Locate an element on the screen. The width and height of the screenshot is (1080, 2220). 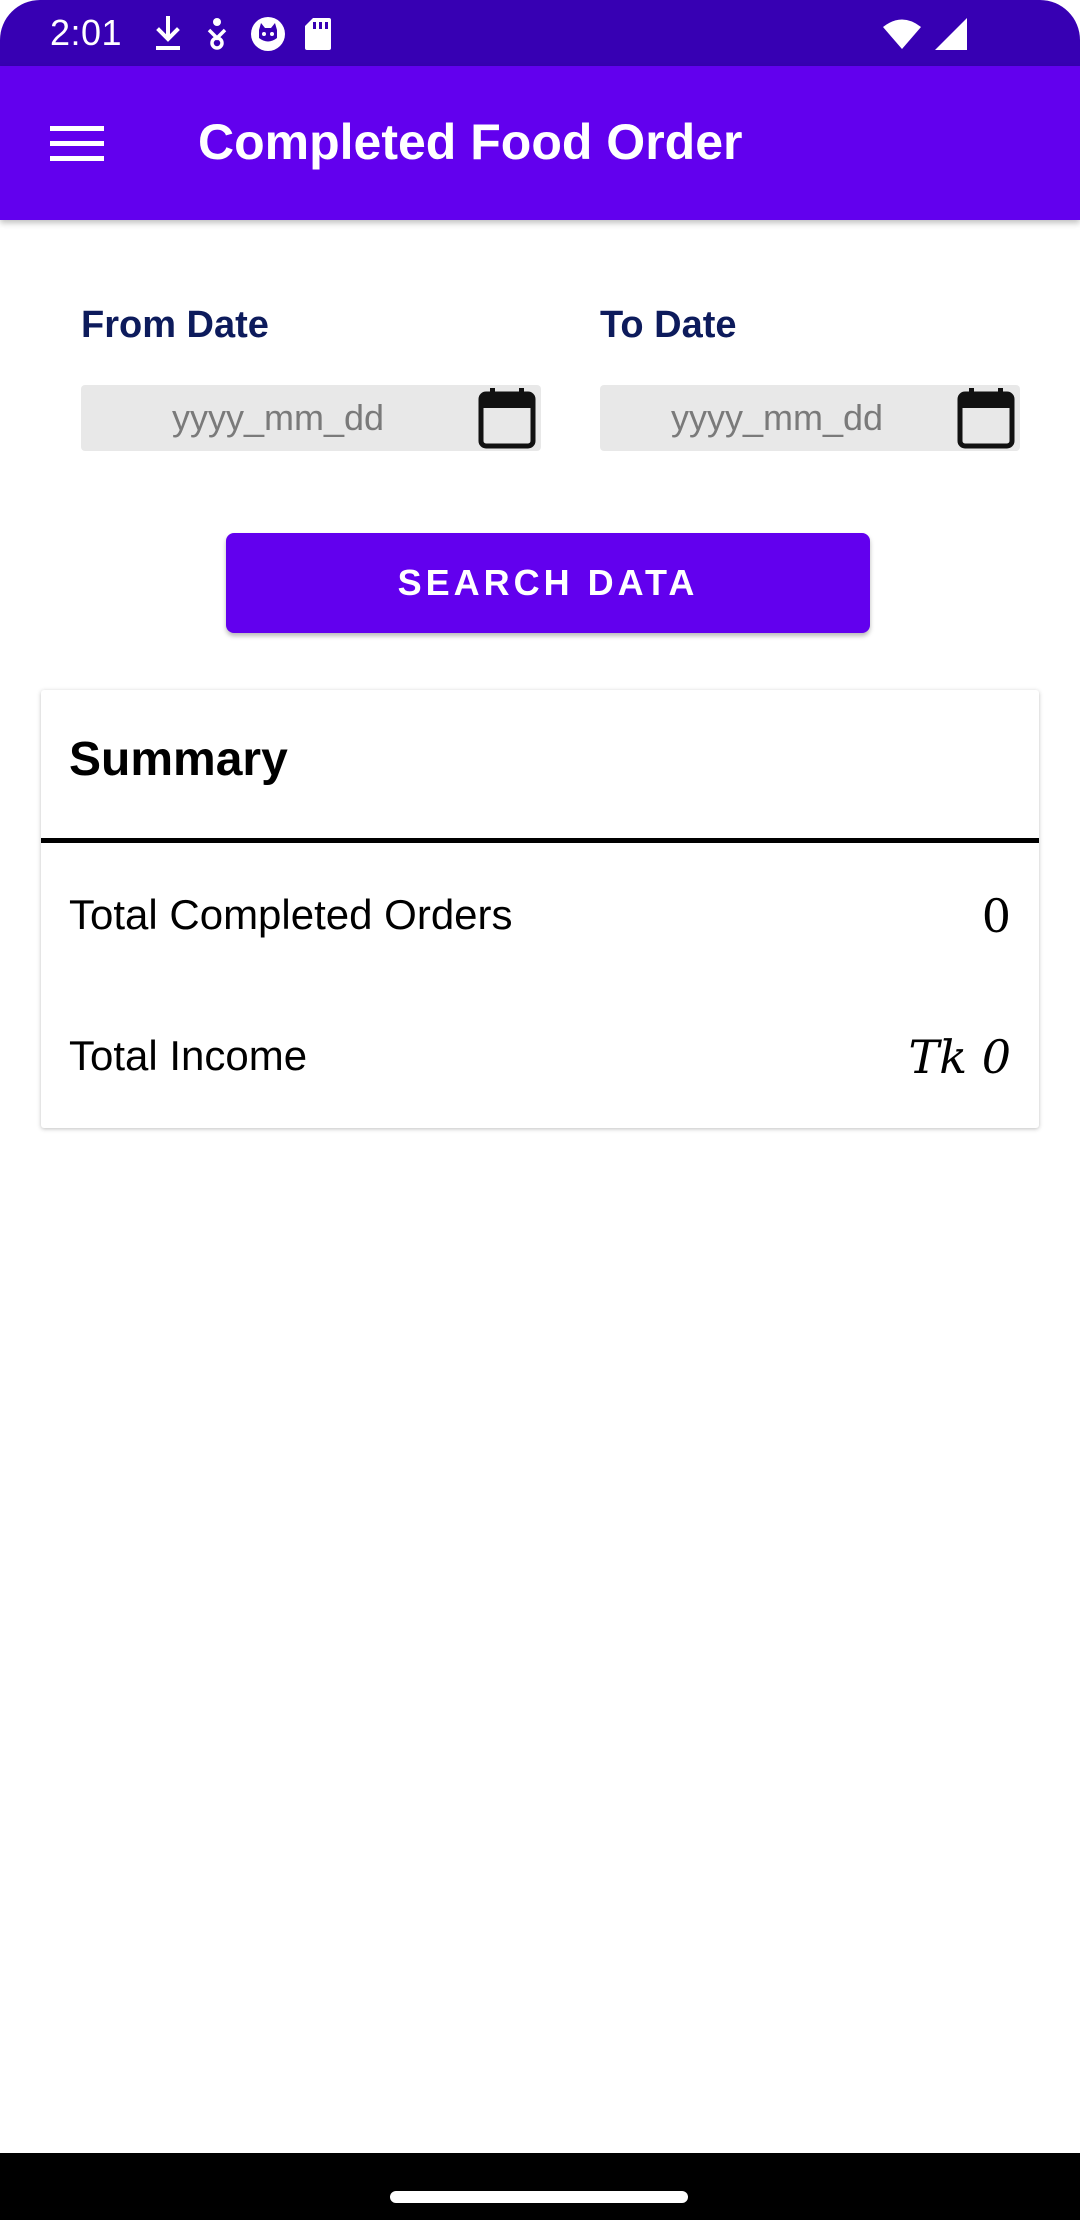
total-completed-orders-label: Total Completed Orders is located at coordinates (291, 914).